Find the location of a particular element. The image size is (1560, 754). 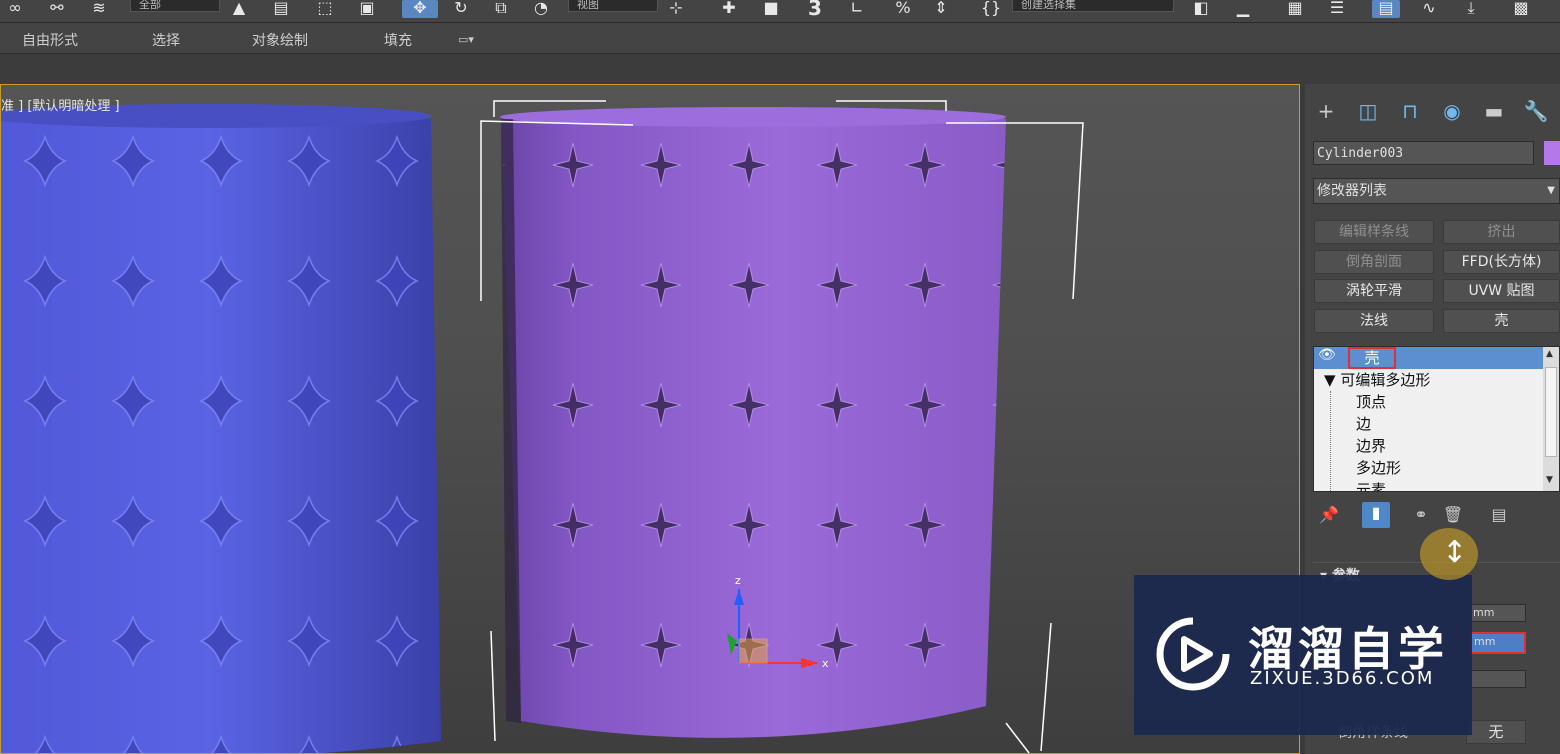

outer-amount-spinner: mm is located at coordinates (1498, 643).